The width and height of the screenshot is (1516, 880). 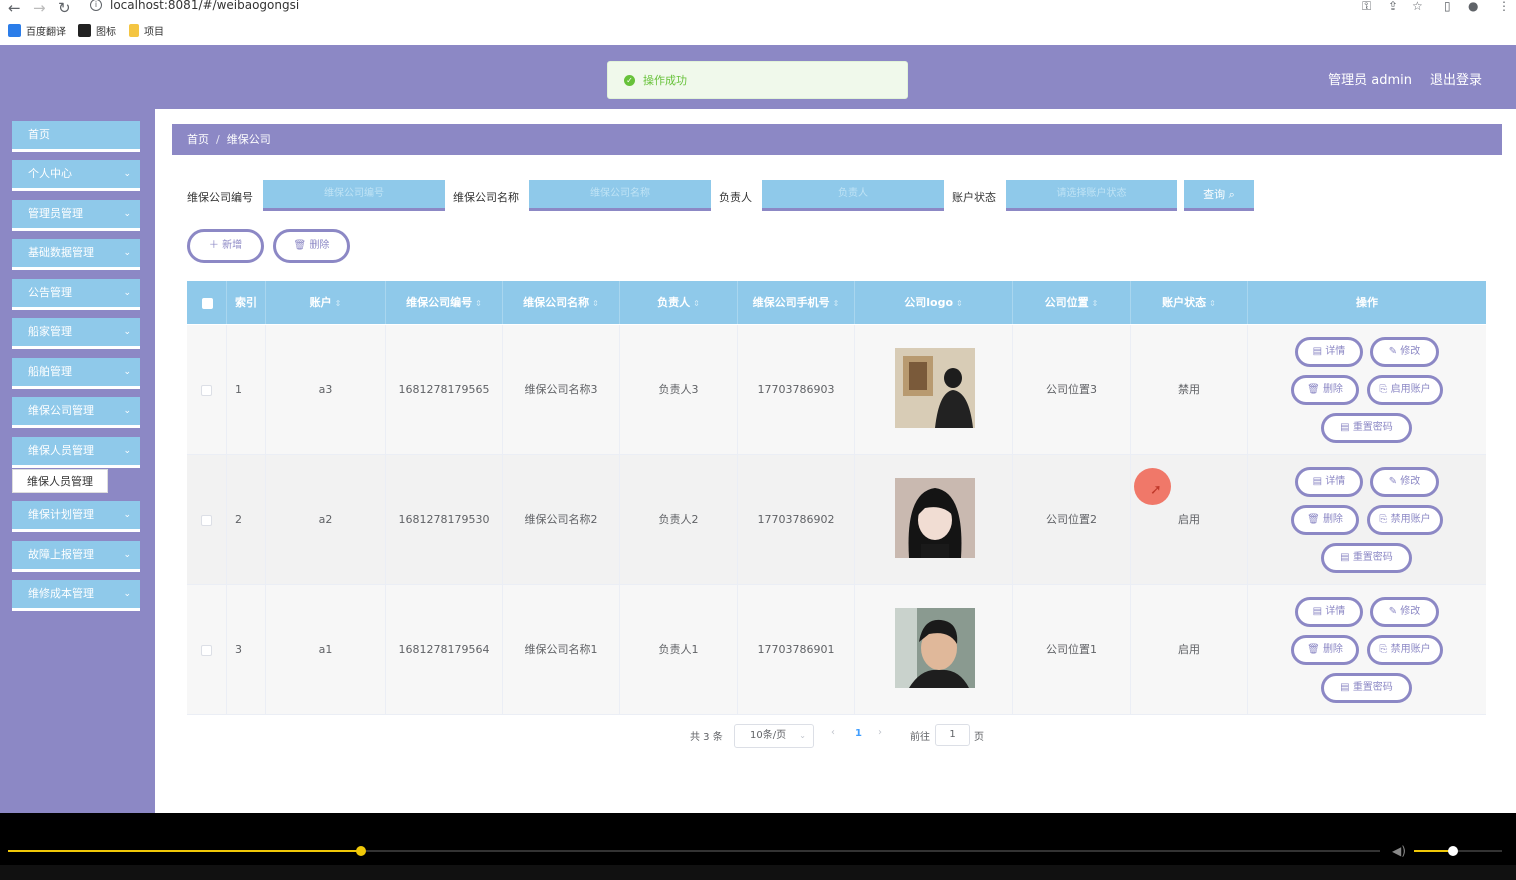 I want to click on sidebar-item: 维保计划管理 ⌄, so click(x=76, y=516).